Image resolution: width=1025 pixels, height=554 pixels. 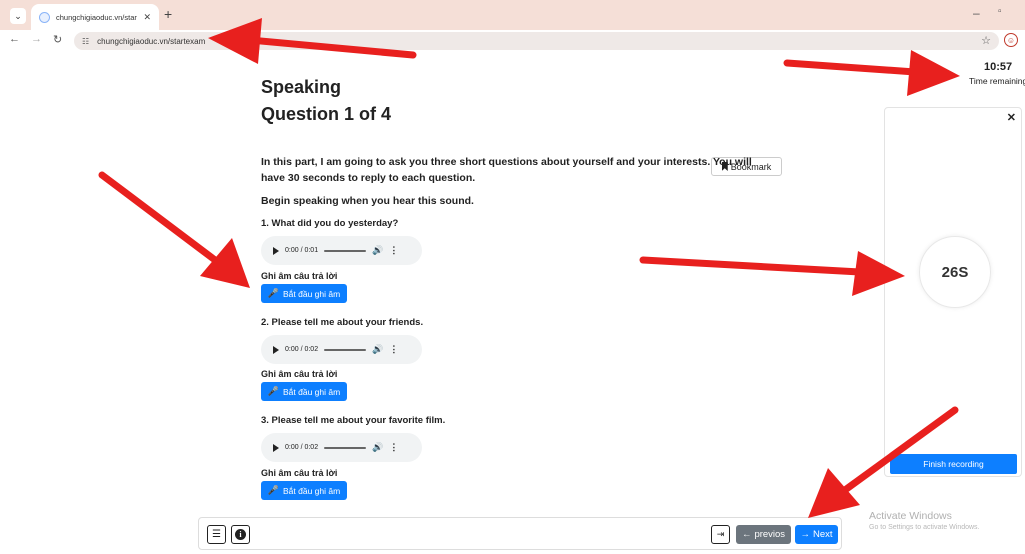 I want to click on time-remaining-label: Time remaining, so click(x=997, y=81).